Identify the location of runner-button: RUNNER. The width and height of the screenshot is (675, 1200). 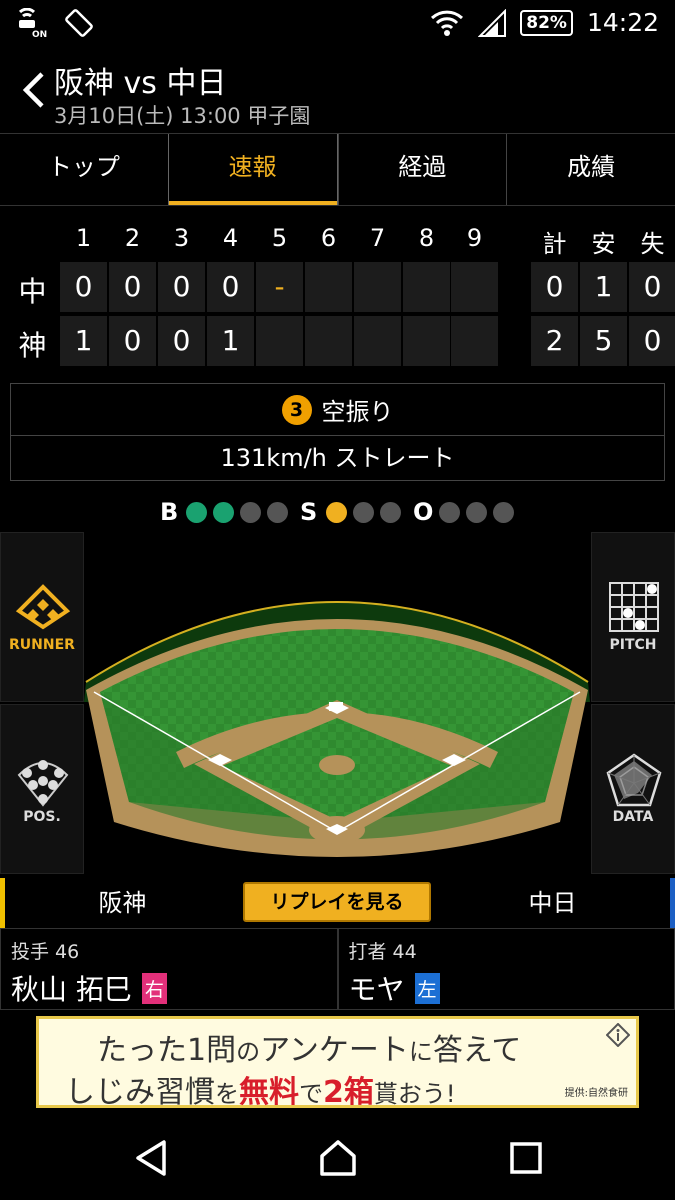
(42, 617).